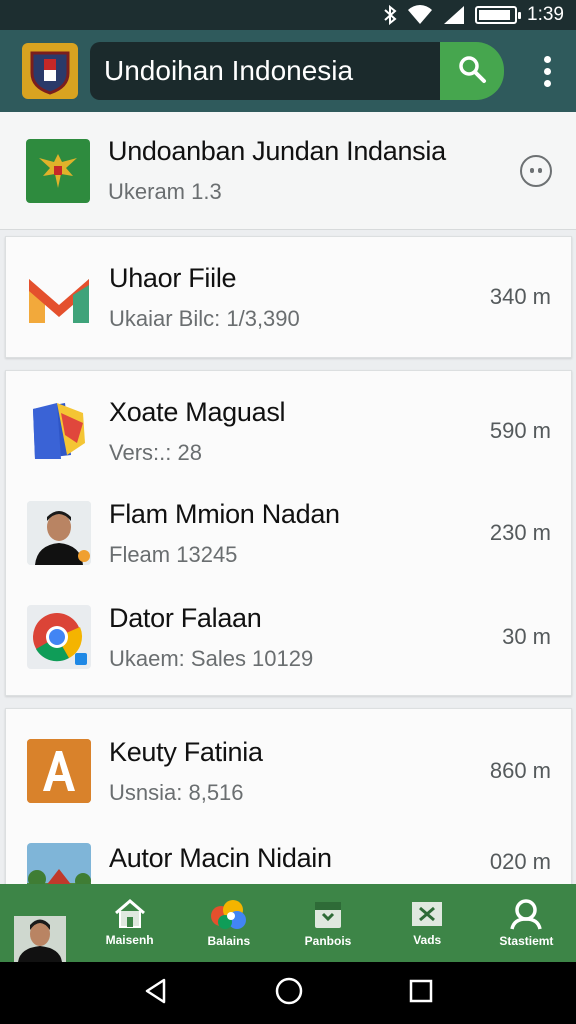  I want to click on home-circle-icon, so click(289, 993).